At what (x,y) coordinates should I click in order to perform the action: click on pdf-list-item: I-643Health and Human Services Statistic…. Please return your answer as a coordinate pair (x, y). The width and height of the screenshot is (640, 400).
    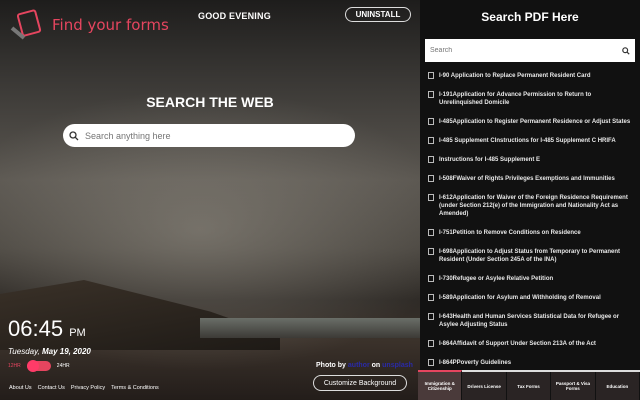
    Looking at the image, I should click on (532, 321).